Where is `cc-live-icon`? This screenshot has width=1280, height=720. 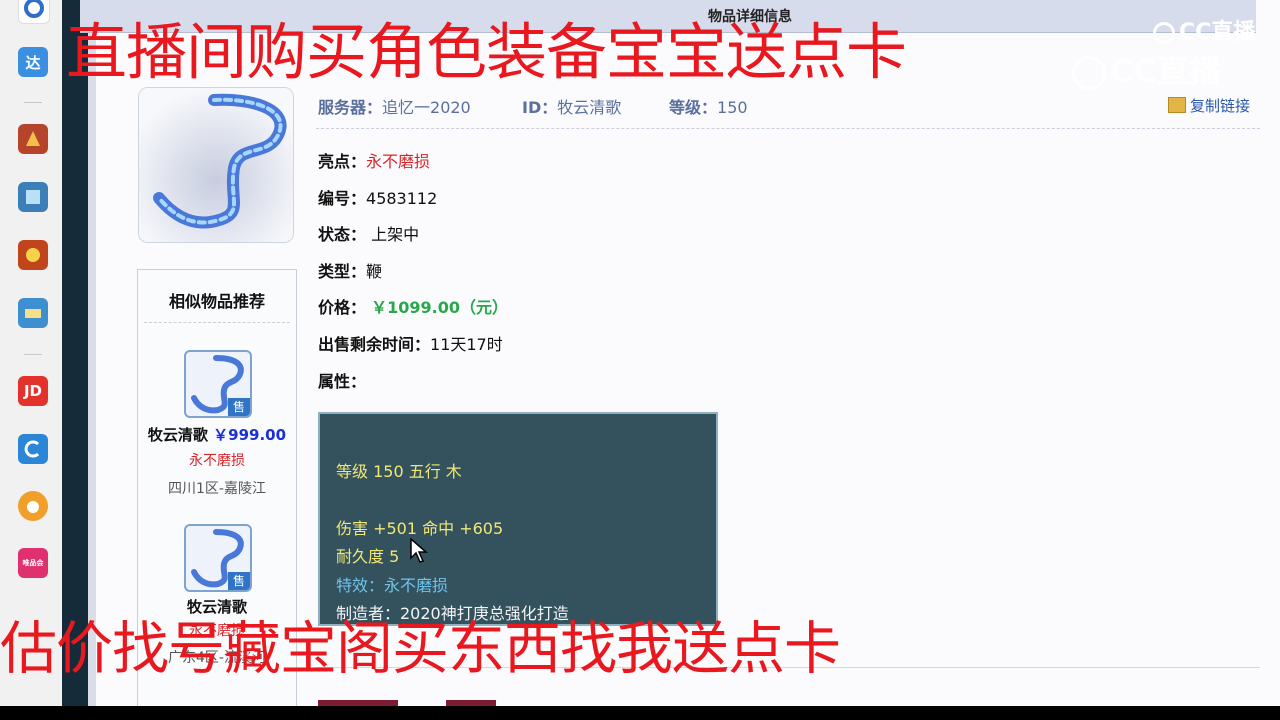 cc-live-icon is located at coordinates (33, 449).